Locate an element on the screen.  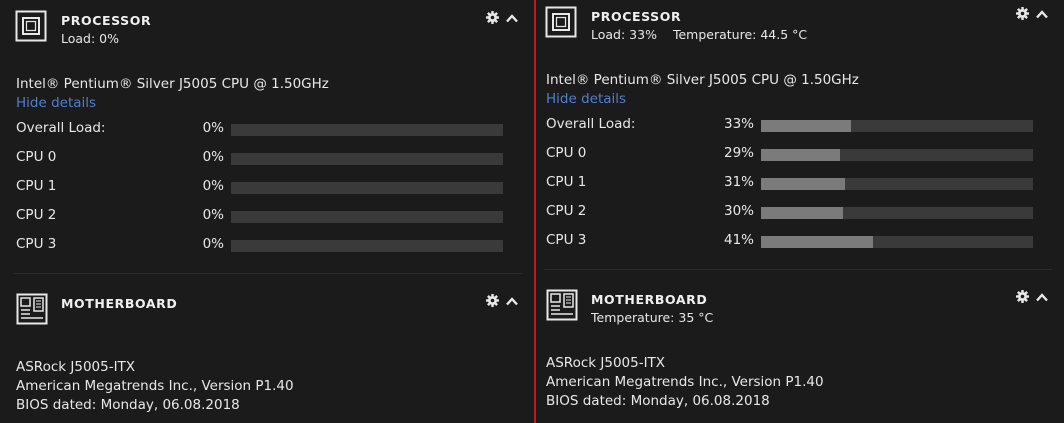
load-percent: 29% is located at coordinates (738, 153).